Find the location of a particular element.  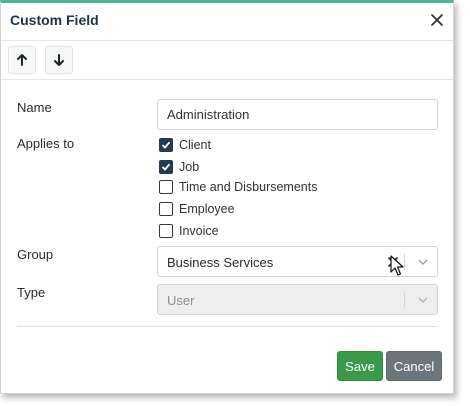

footer-divider is located at coordinates (227, 326).